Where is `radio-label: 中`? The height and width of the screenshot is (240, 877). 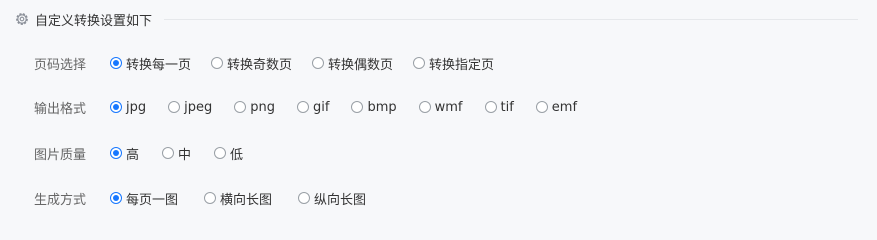
radio-label: 中 is located at coordinates (185, 155).